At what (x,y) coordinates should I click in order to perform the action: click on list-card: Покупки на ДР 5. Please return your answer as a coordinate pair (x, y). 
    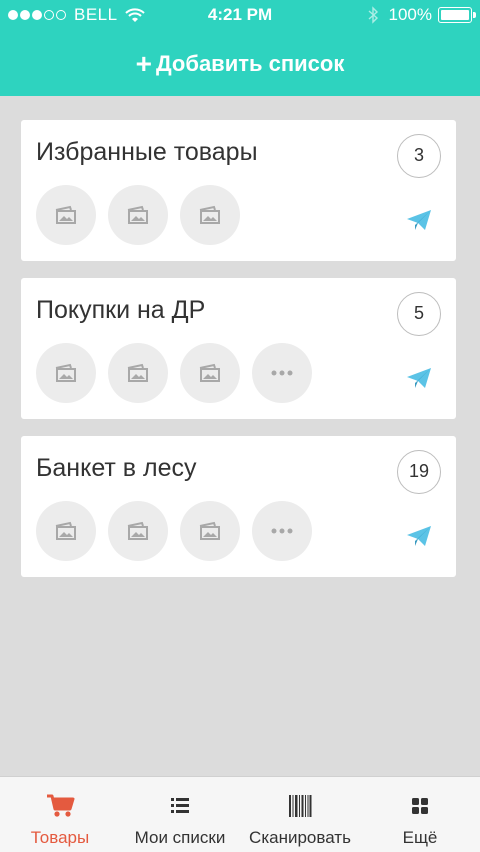
    Looking at the image, I should click on (238, 348).